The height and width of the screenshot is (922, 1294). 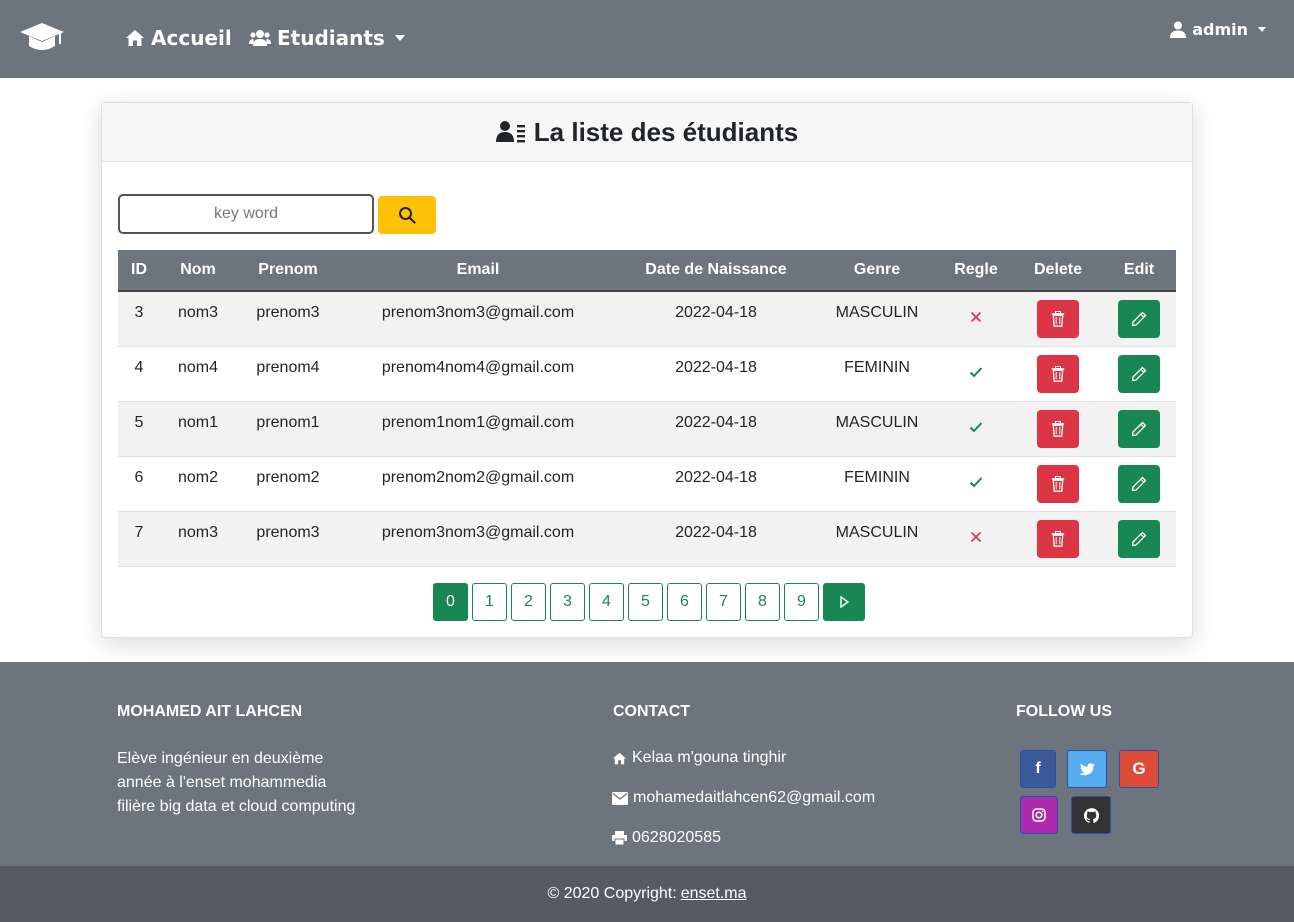 I want to click on search-input, so click(x=246, y=214).